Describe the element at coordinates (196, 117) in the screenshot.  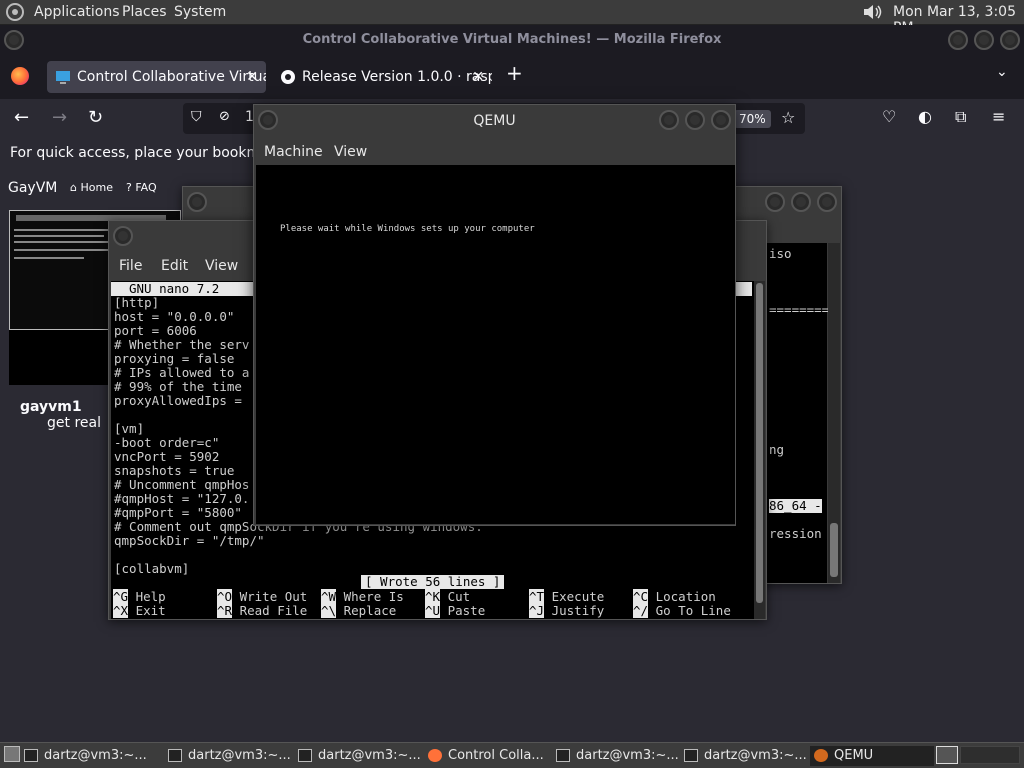
I see `shield-icon: ⛉` at that location.